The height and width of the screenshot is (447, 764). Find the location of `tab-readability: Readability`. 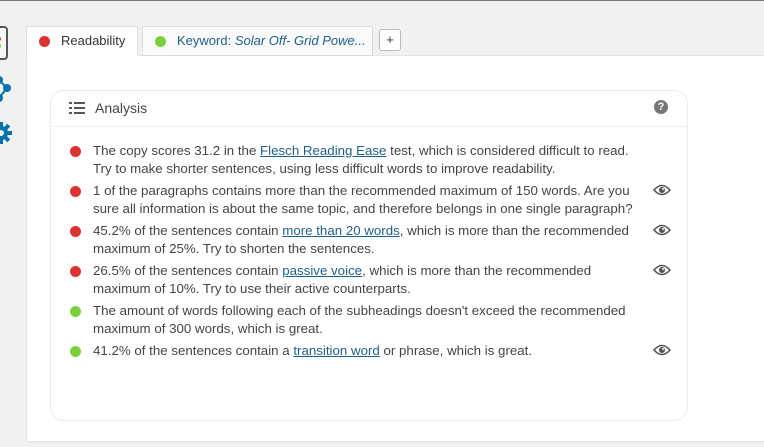

tab-readability: Readability is located at coordinates (82, 41).